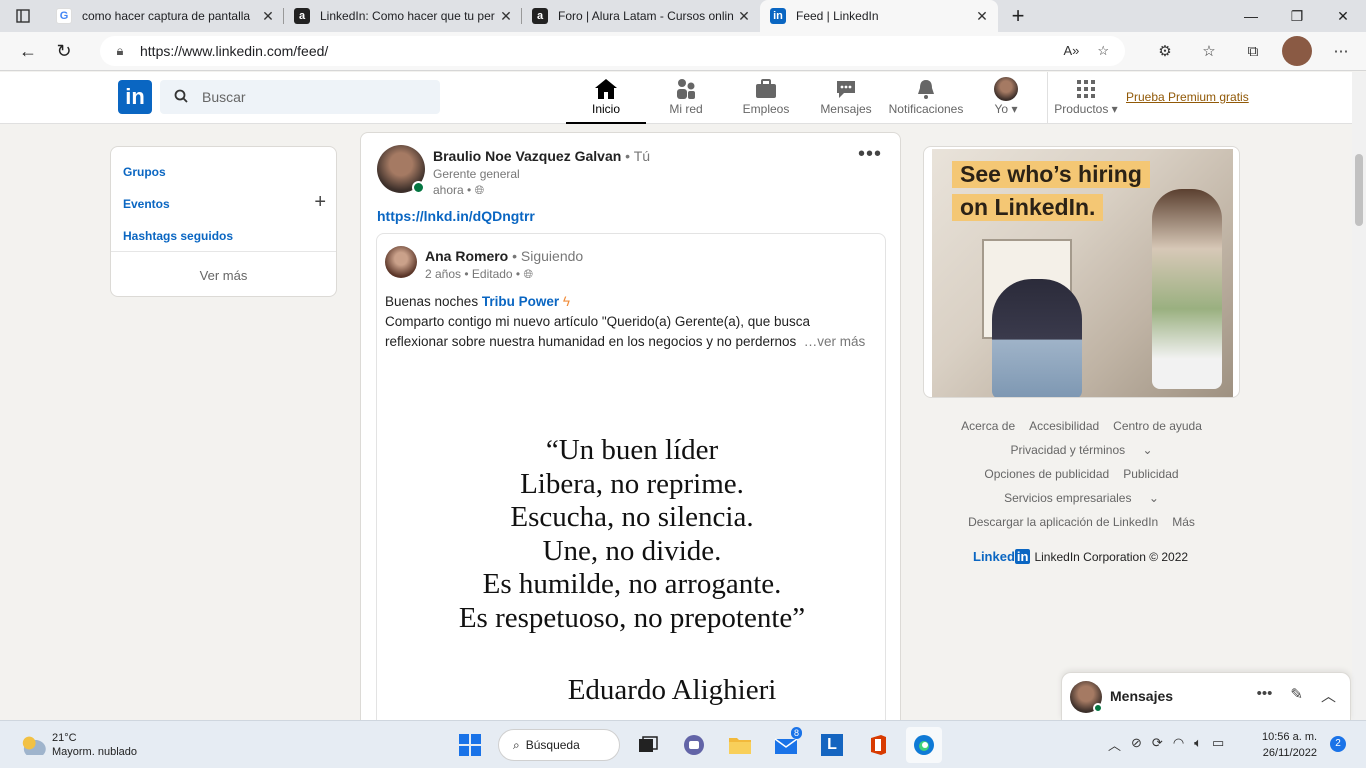  What do you see at coordinates (1157, 426) in the screenshot?
I see `footer-link: Centro de ayuda` at bounding box center [1157, 426].